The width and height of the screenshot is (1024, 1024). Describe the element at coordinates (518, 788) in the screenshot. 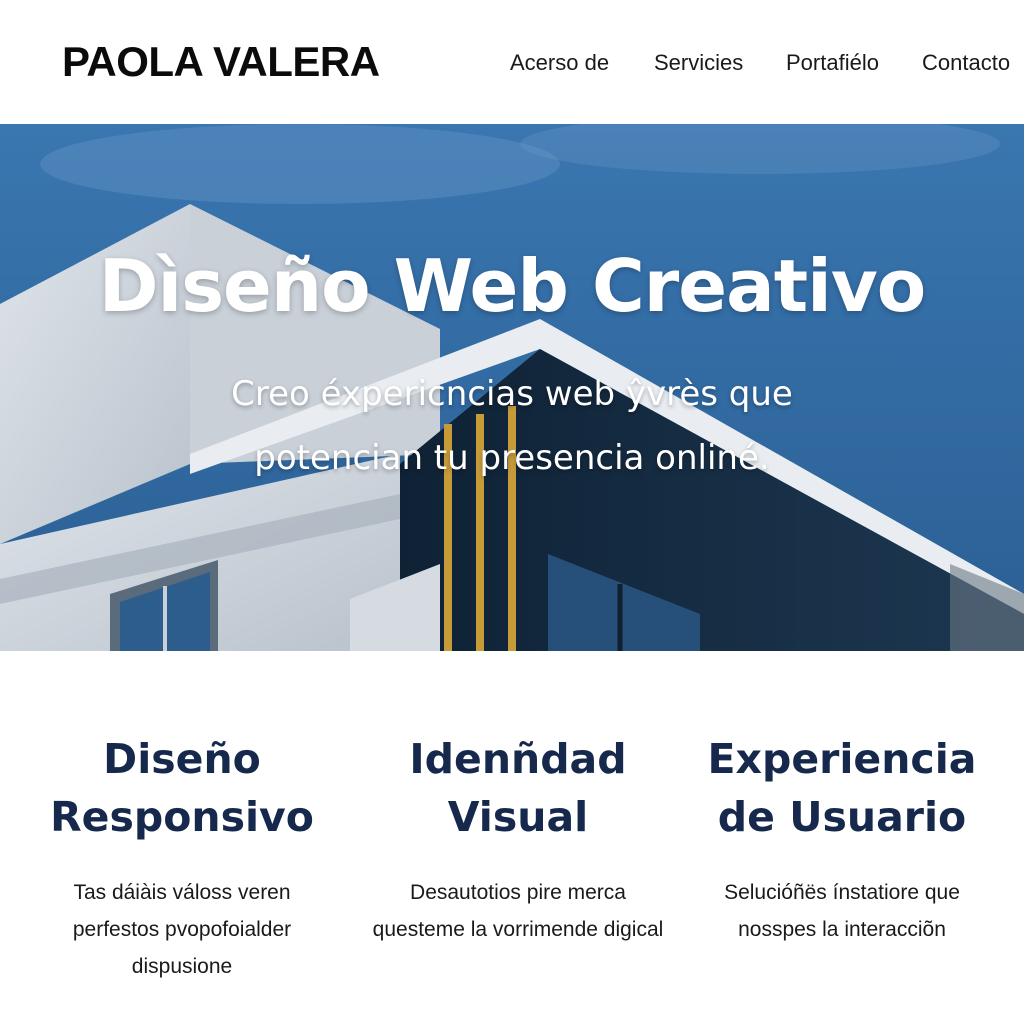

I see `feature-title: Idenñdad Visual` at that location.